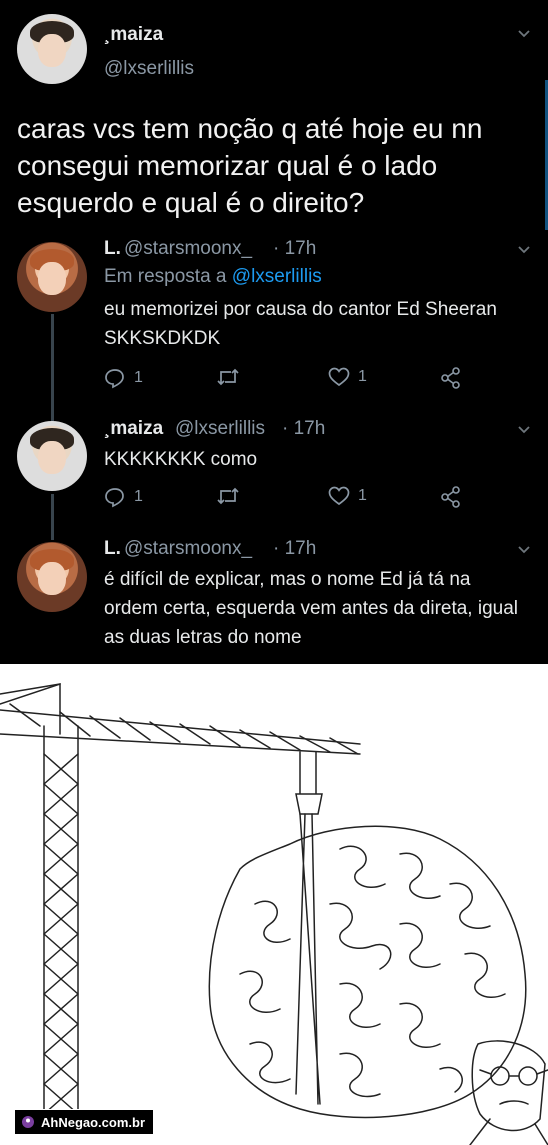  I want to click on tweet-text: KKKKKKKK como, so click(181, 459).